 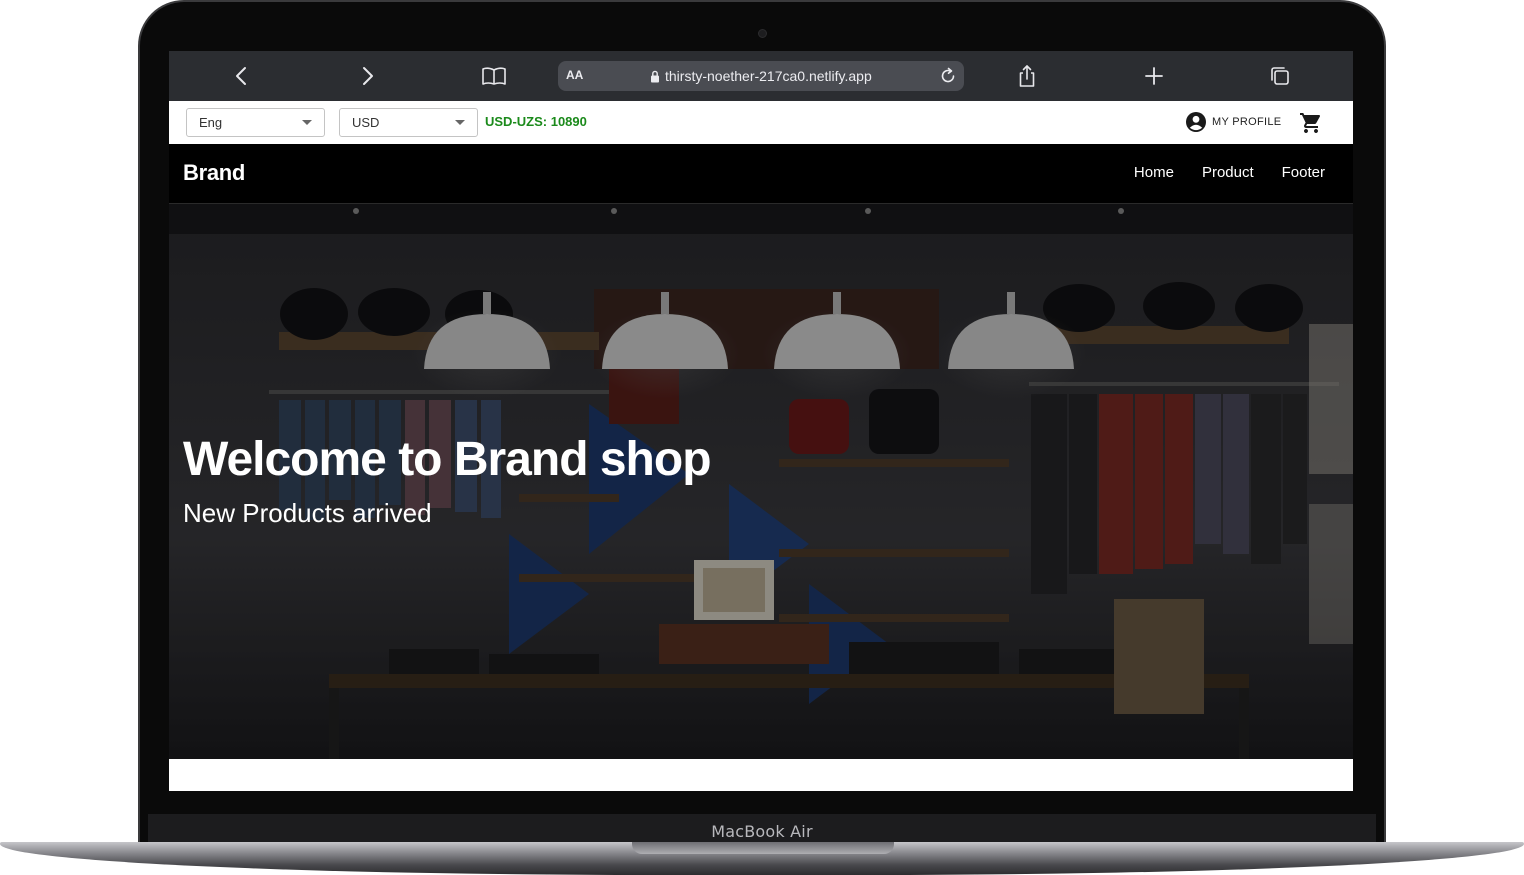 I want to click on lock-icon, so click(x=655, y=76).